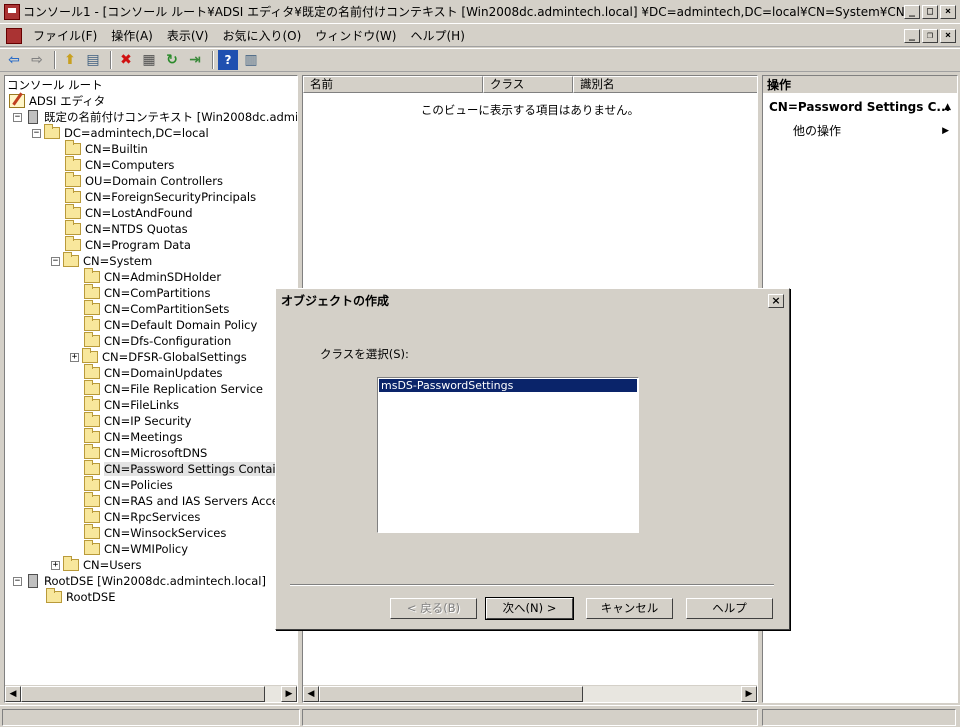  I want to click on tree-item-container: CN=MicrosoftDNS, so click(145, 452).